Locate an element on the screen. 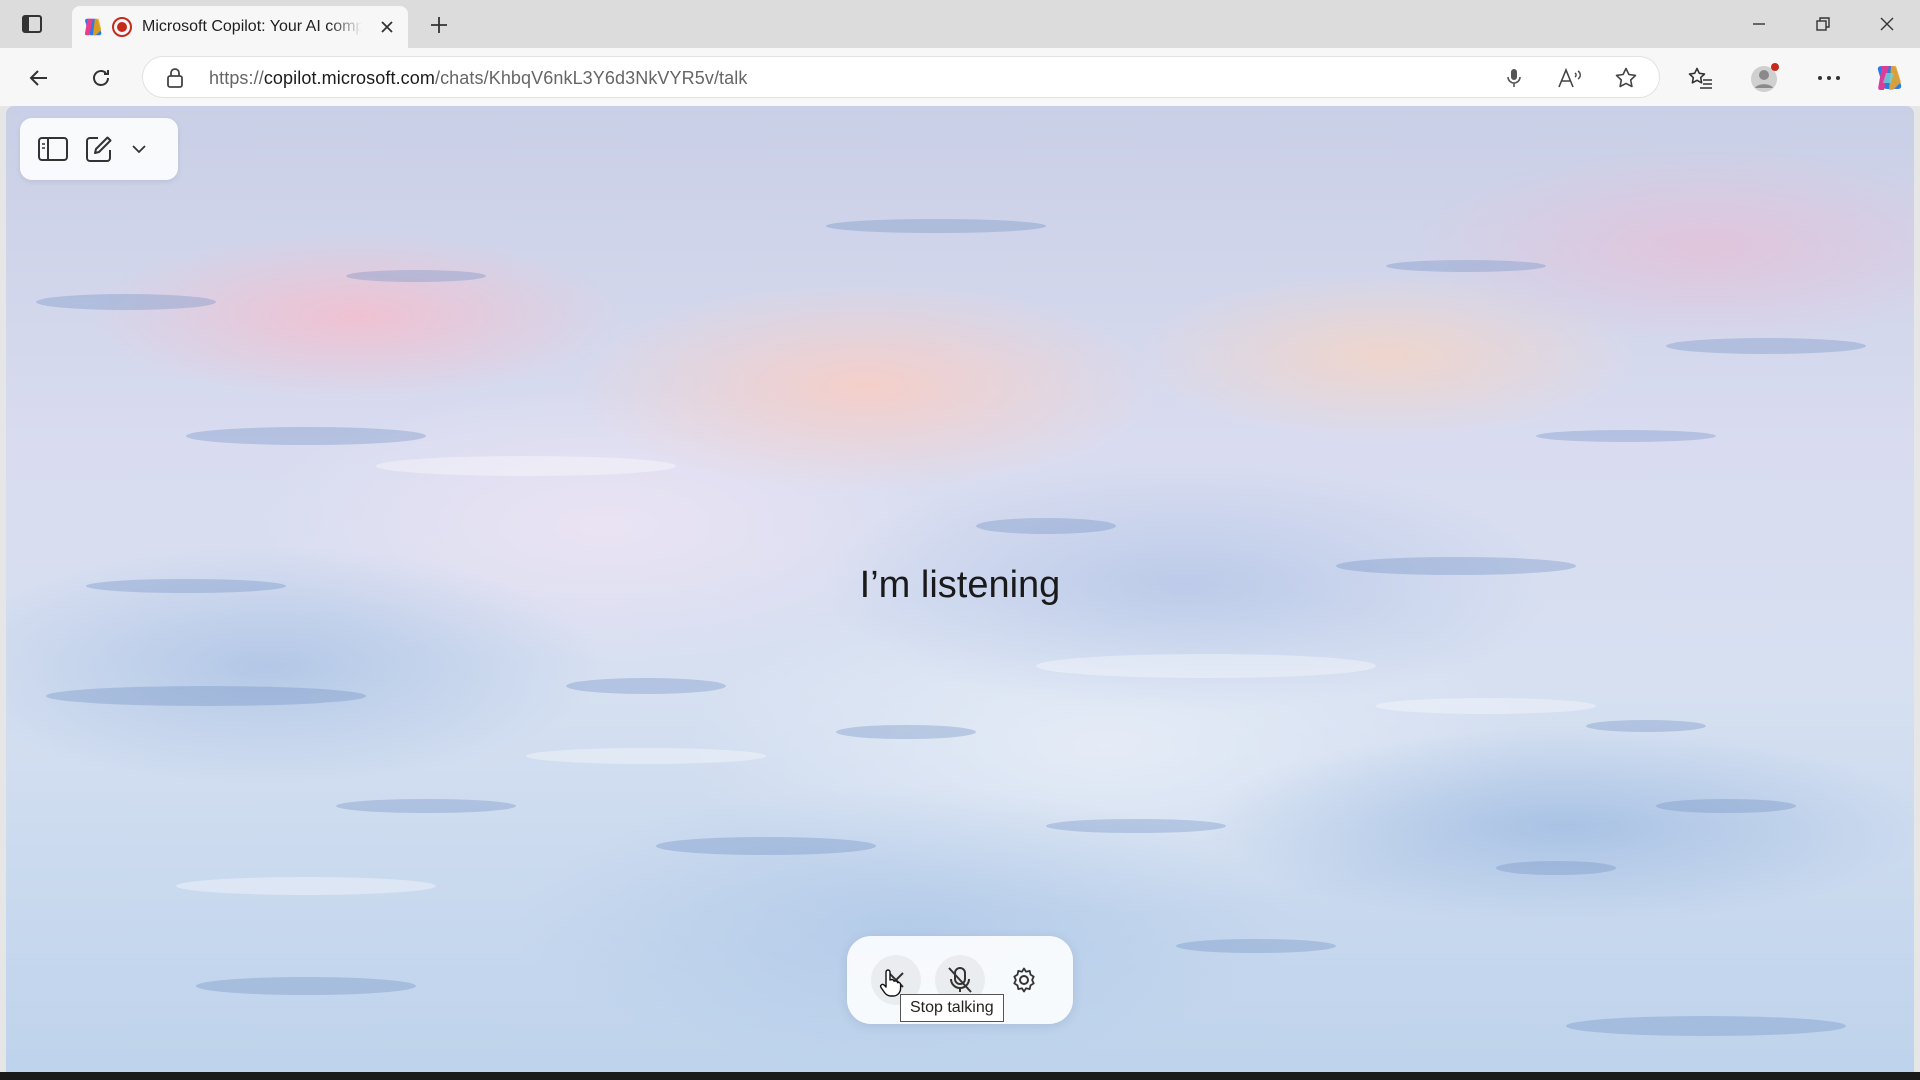 This screenshot has width=1920, height=1080. more-icon is located at coordinates (1829, 78).